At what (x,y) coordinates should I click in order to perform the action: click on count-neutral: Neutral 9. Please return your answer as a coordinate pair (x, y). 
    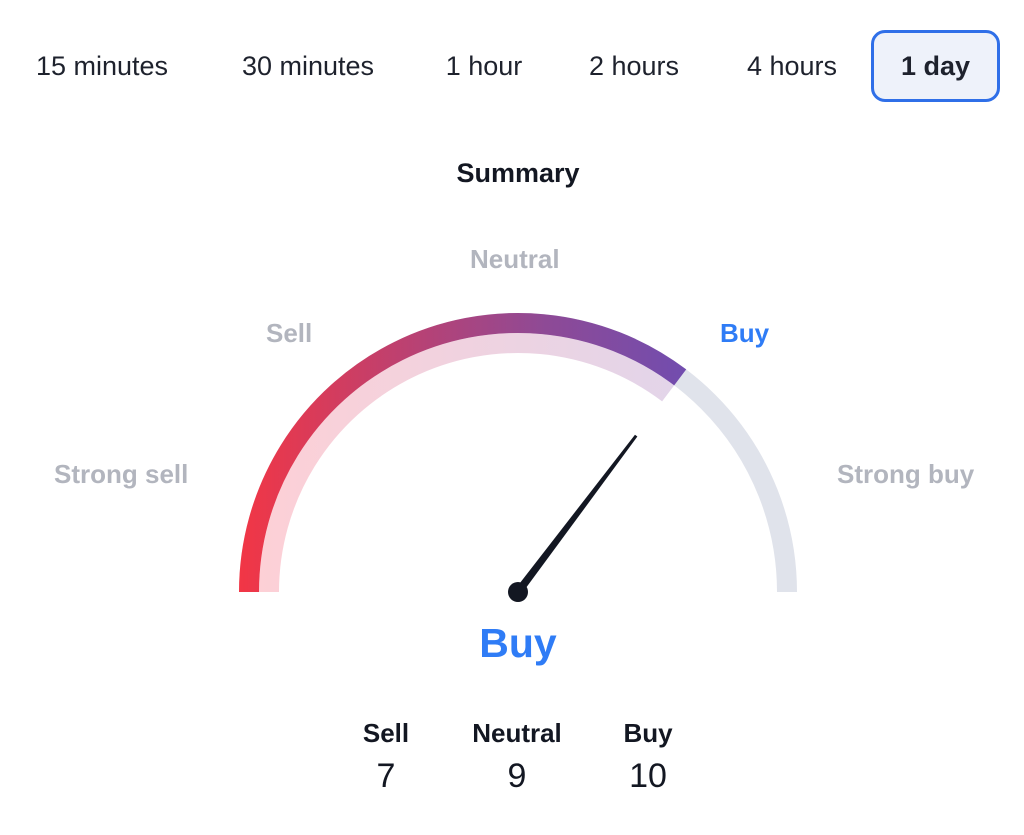
    Looking at the image, I should click on (517, 757).